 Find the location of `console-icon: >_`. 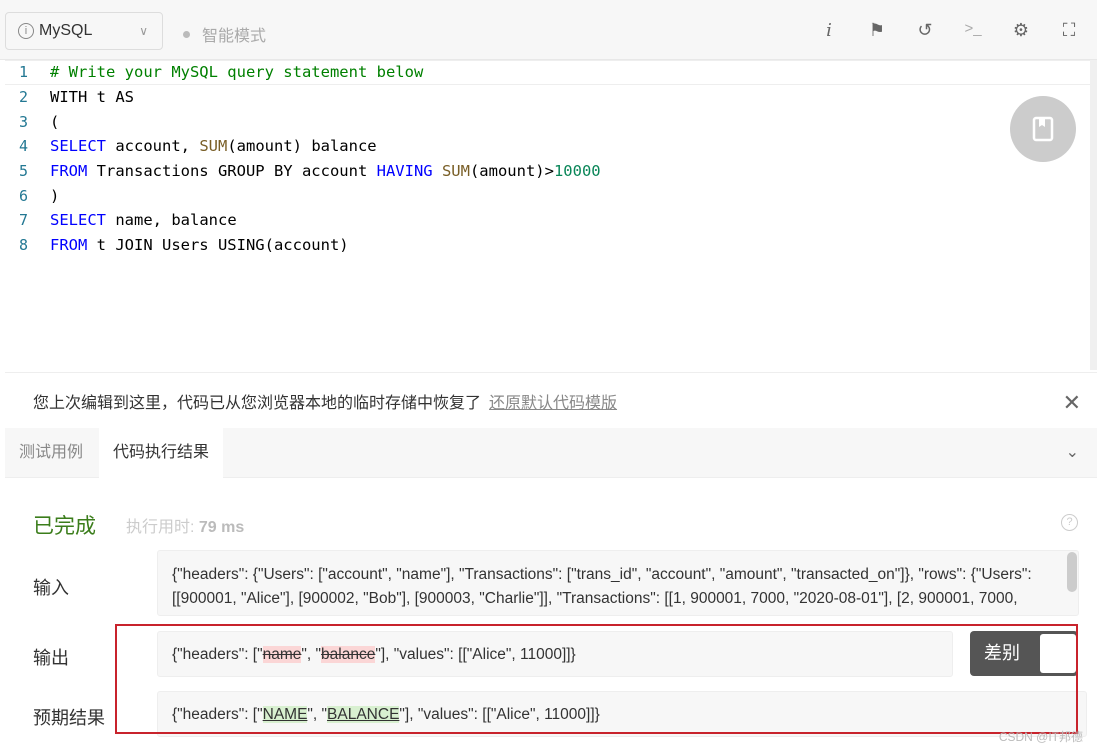

console-icon: >_ is located at coordinates (973, 28).